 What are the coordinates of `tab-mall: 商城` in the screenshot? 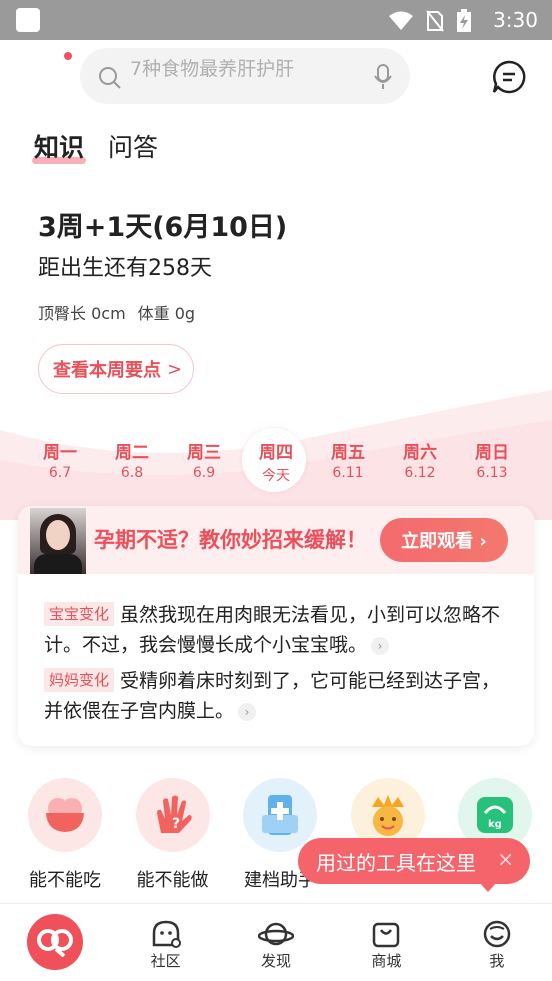 It's located at (386, 942).